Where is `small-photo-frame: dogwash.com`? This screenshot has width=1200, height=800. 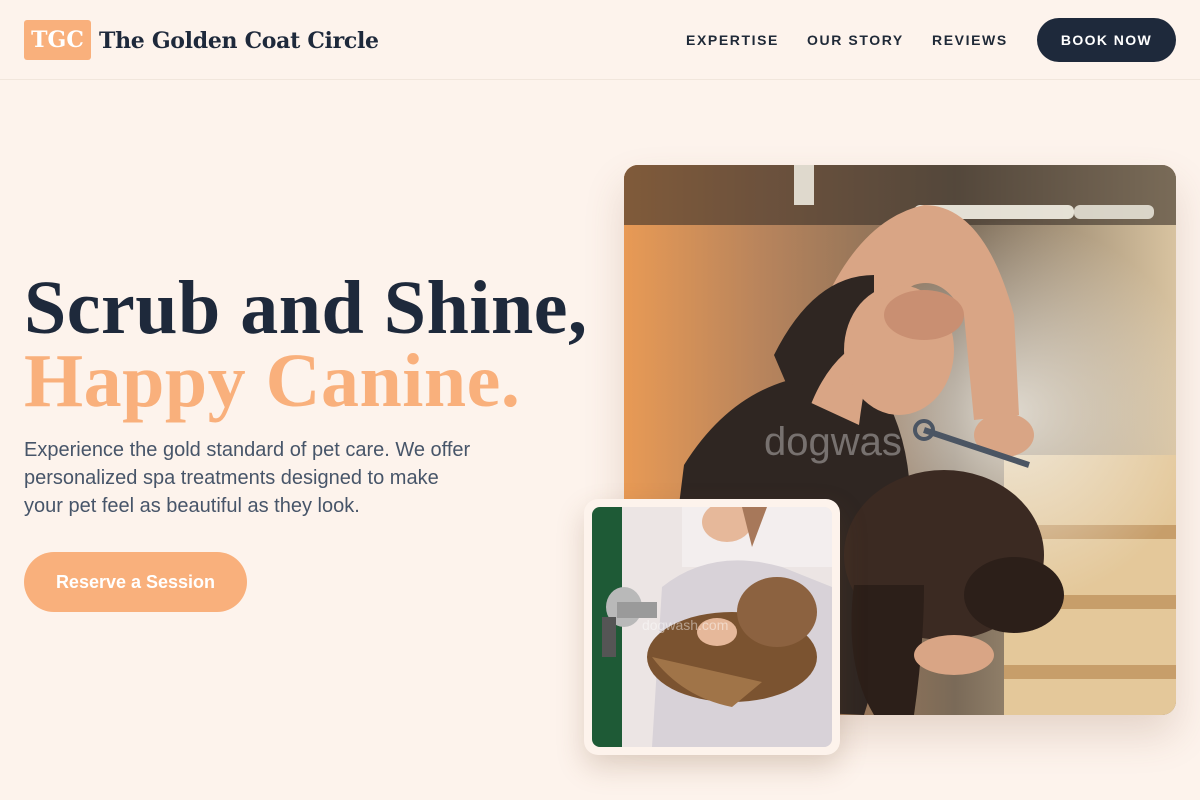
small-photo-frame: dogwash.com is located at coordinates (712, 627).